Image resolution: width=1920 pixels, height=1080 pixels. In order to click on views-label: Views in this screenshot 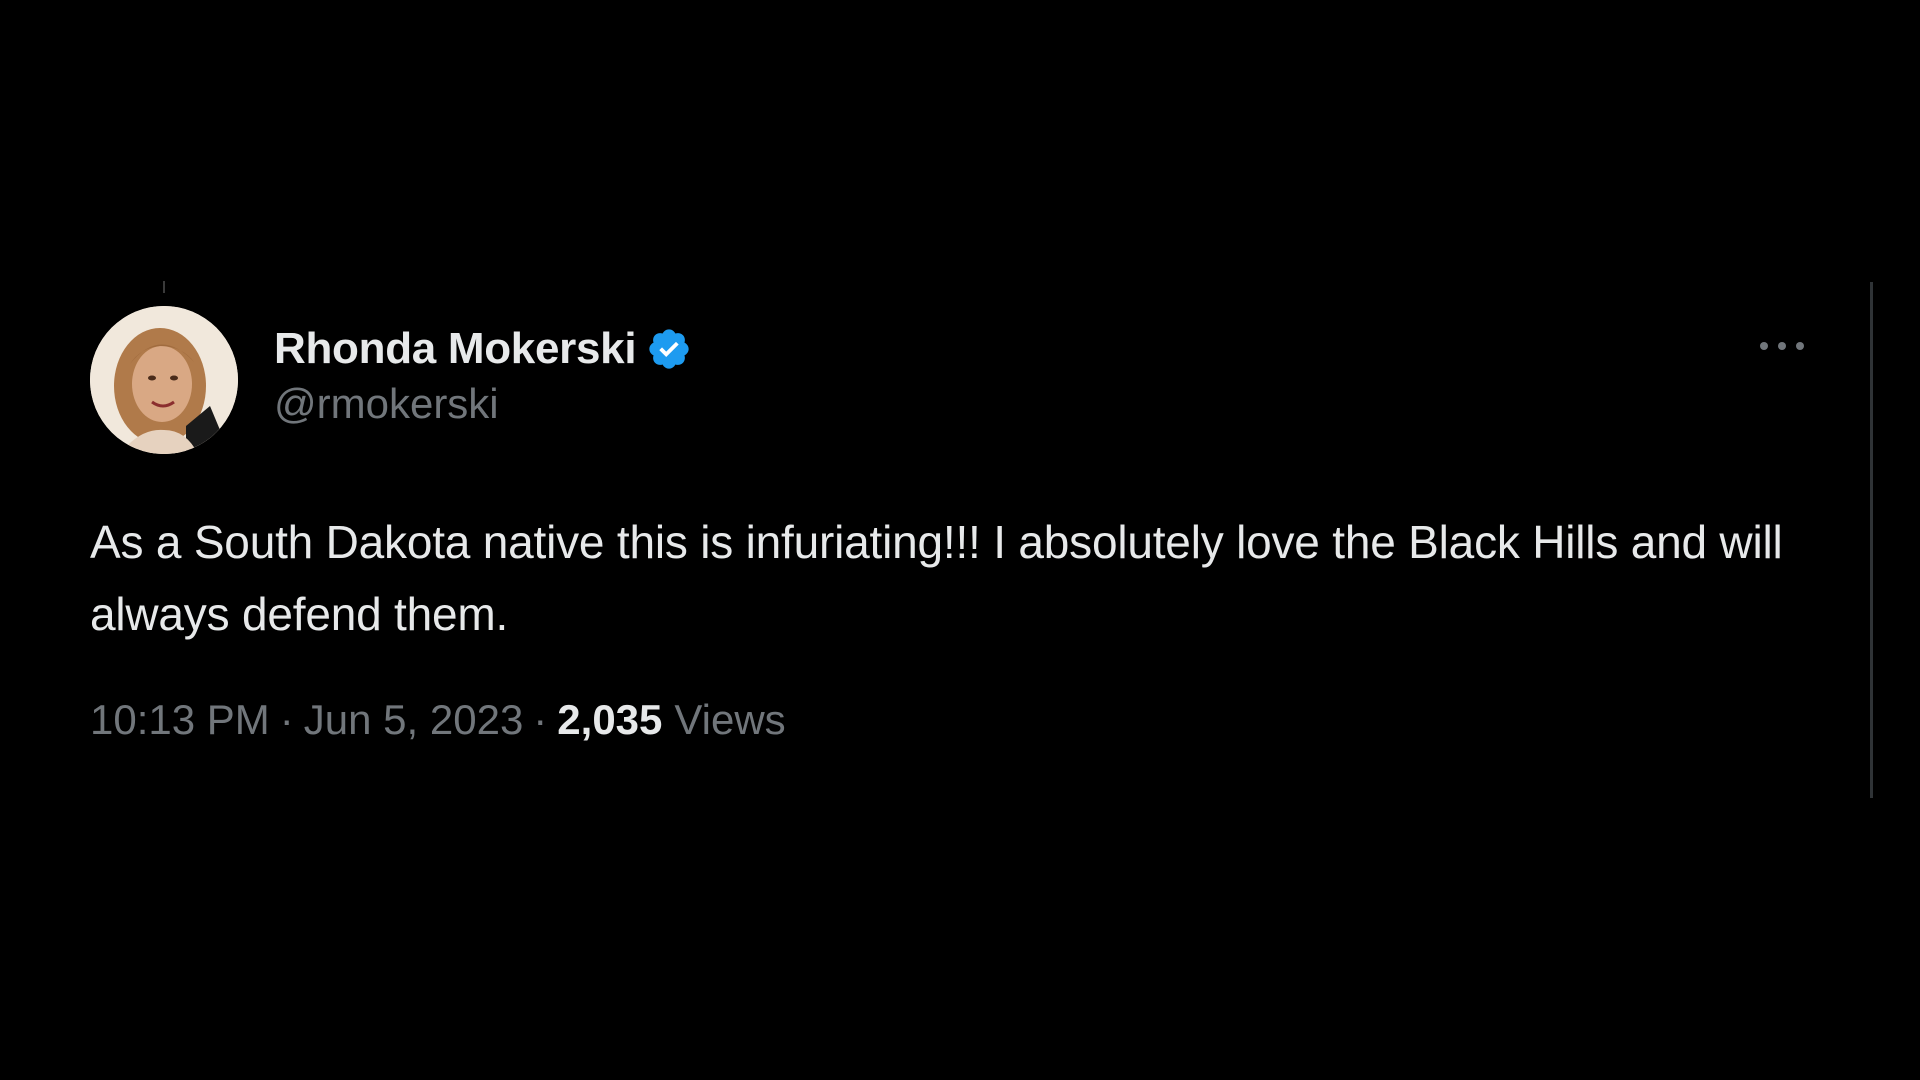, I will do `click(729, 720)`.